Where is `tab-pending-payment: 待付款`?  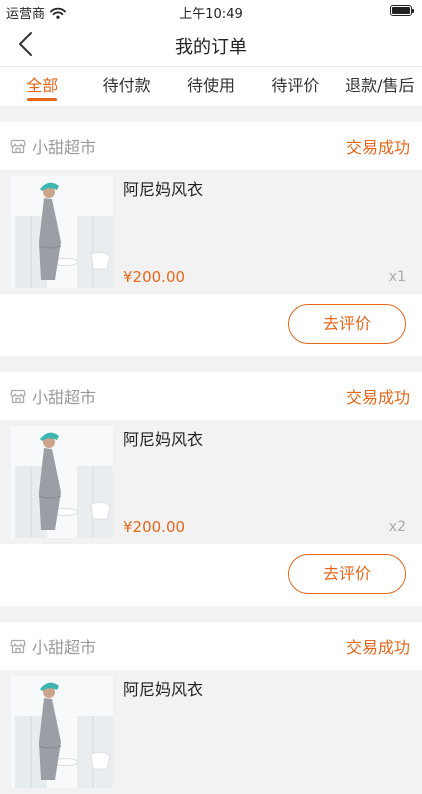 tab-pending-payment: 待付款 is located at coordinates (126, 86).